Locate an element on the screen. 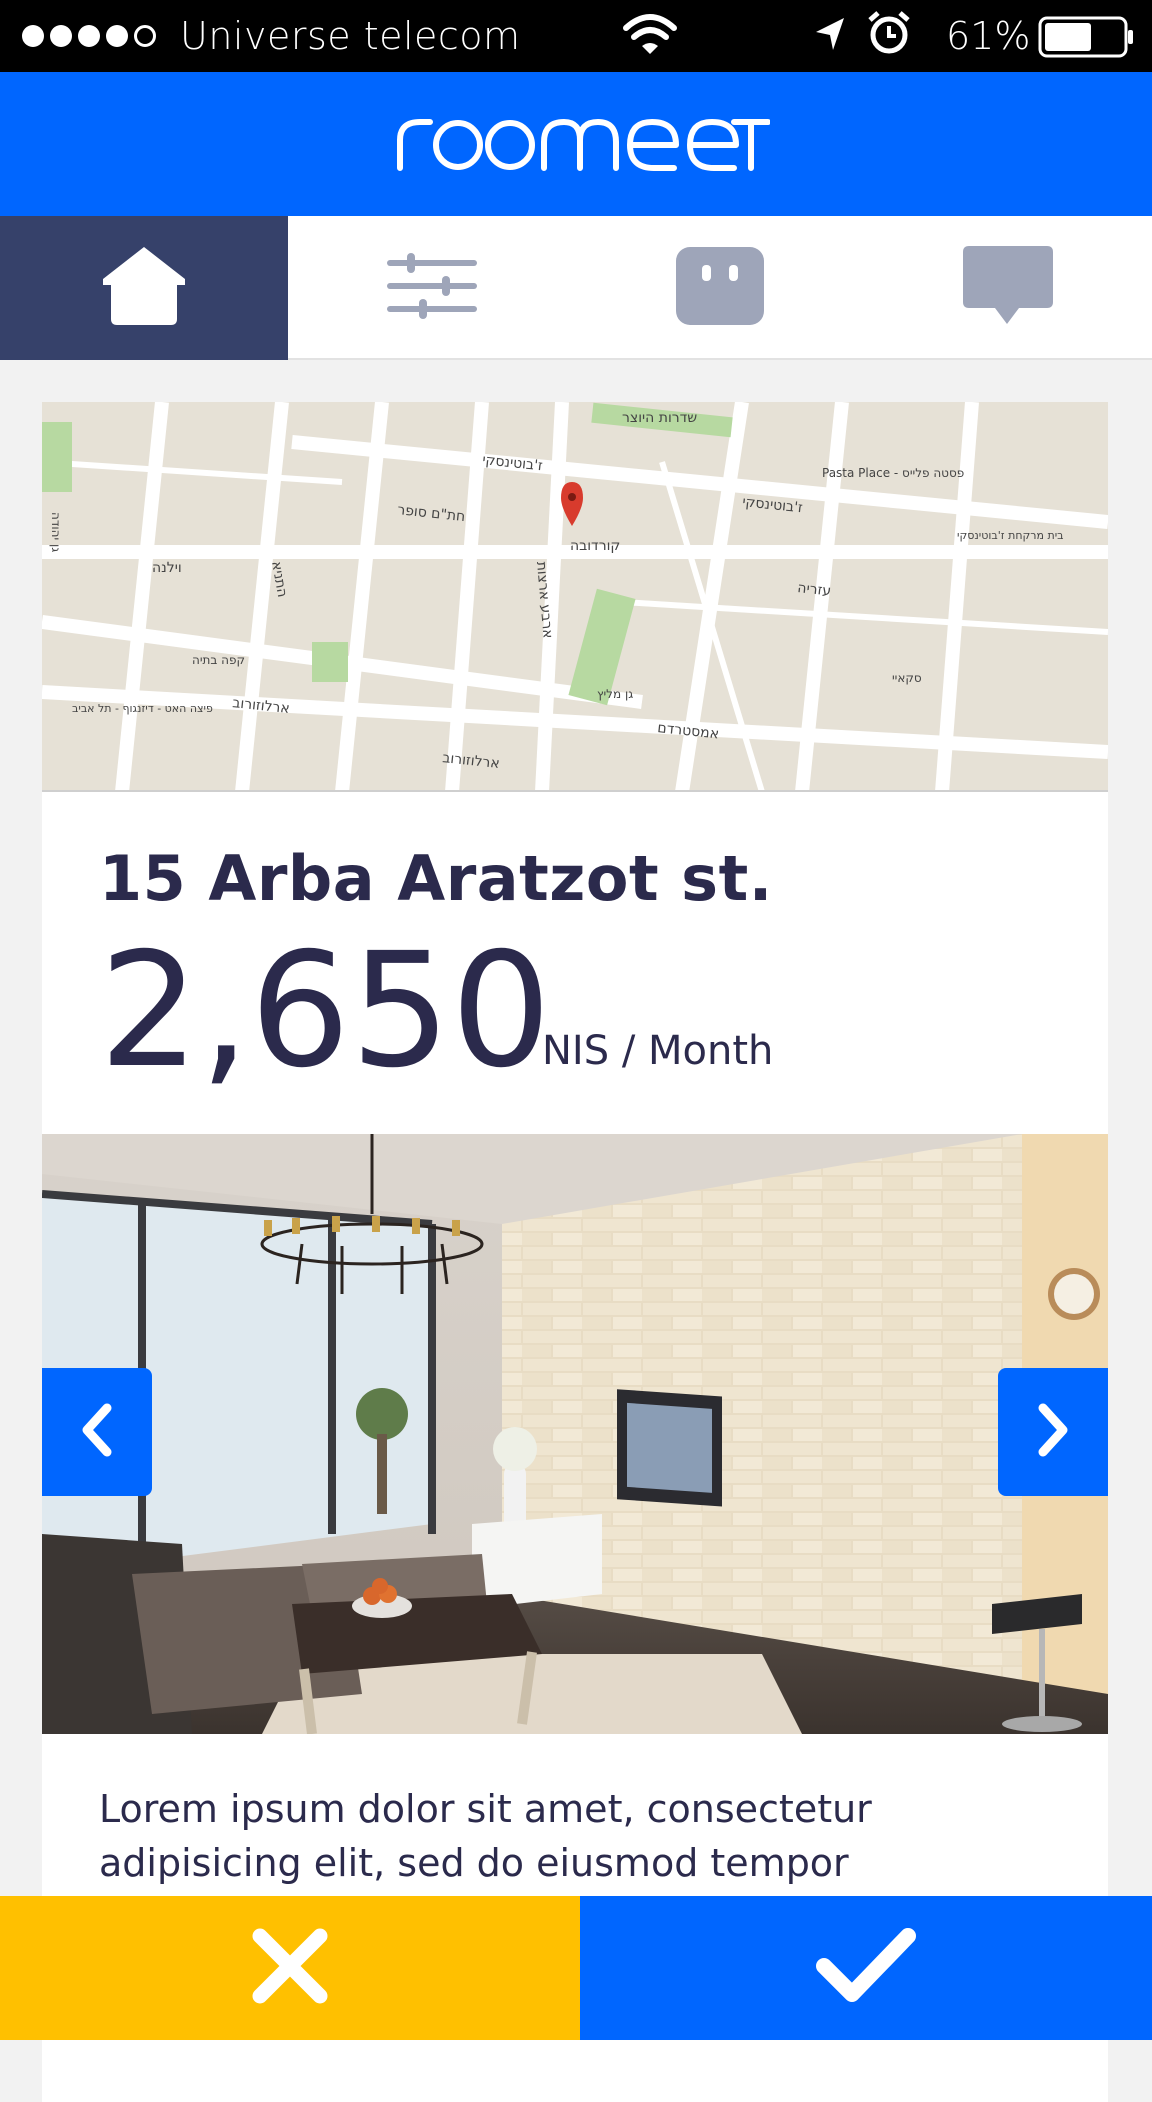 The width and height of the screenshot is (1152, 2102). map-label: קורדובה is located at coordinates (595, 546).